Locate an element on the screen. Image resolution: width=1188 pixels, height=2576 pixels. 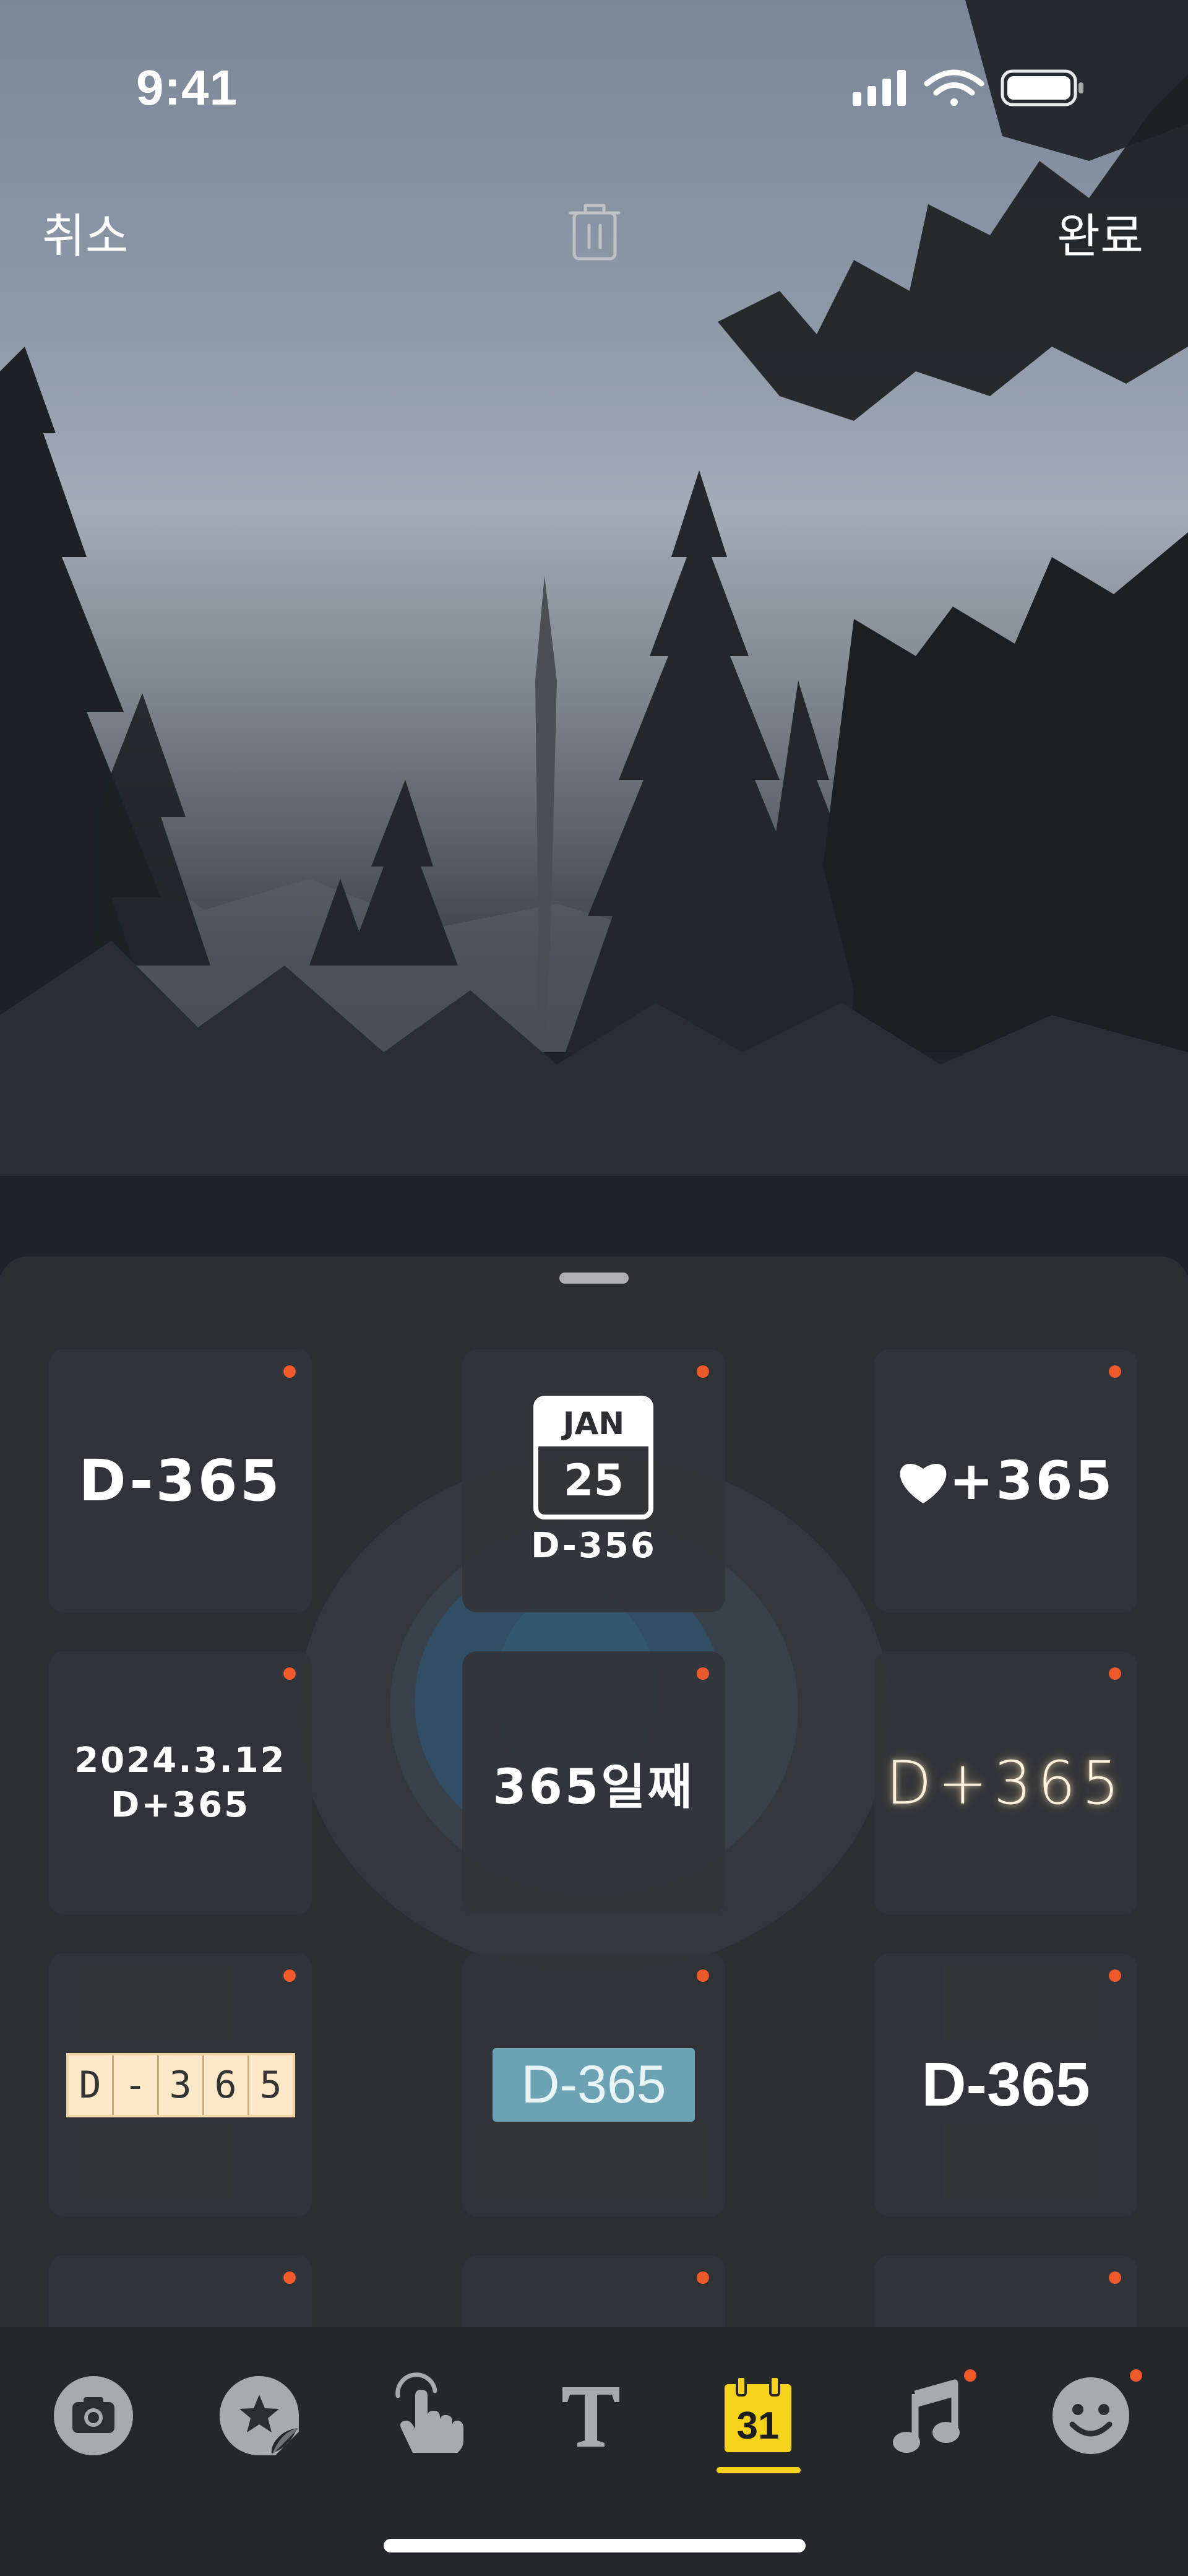
signal-icon is located at coordinates (879, 88).